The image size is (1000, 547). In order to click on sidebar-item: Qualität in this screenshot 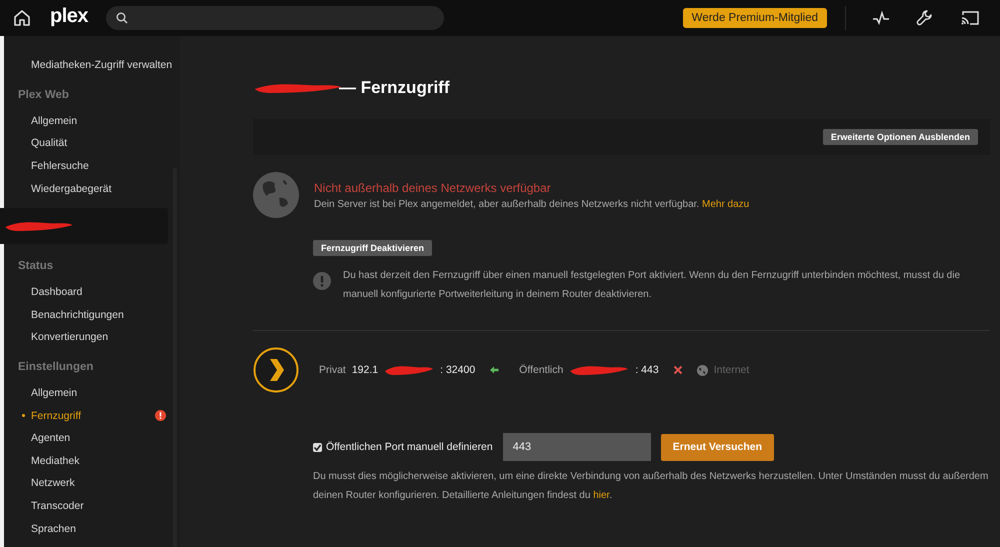, I will do `click(92, 143)`.